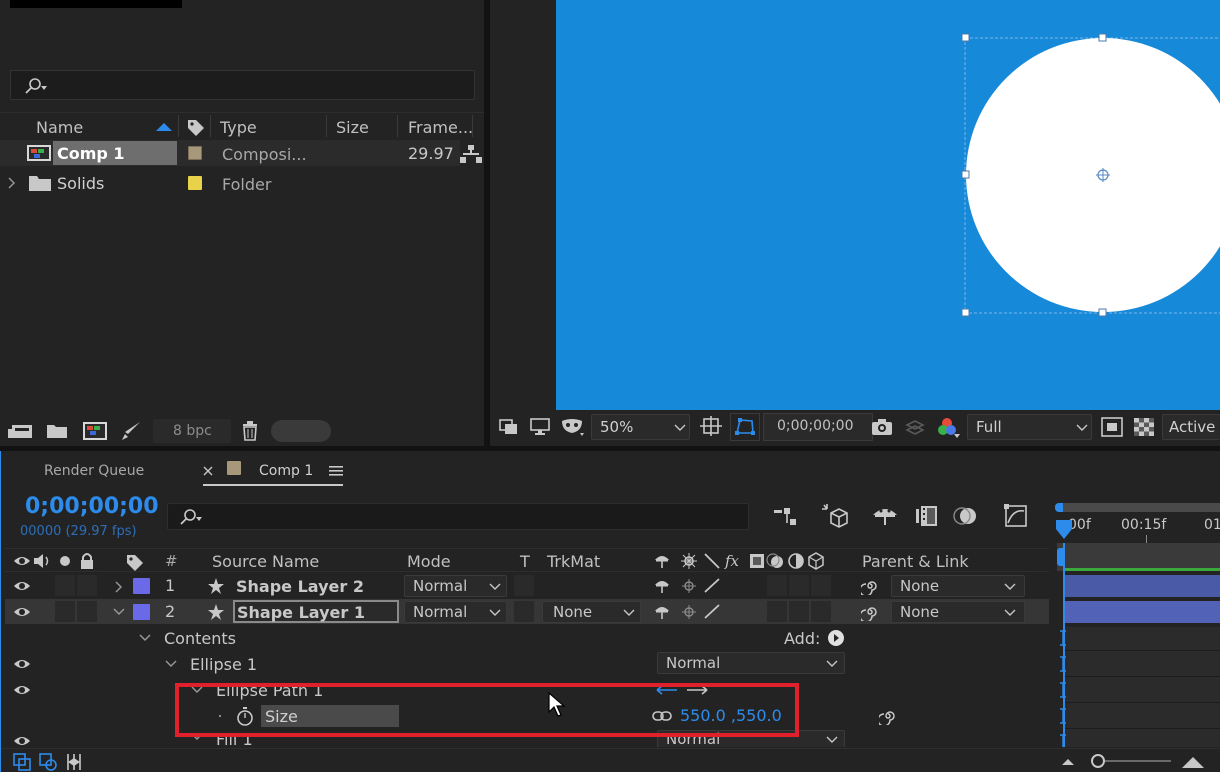 This screenshot has height=772, width=1220. I want to click on column-parent-link: Parent & Link, so click(915, 561).